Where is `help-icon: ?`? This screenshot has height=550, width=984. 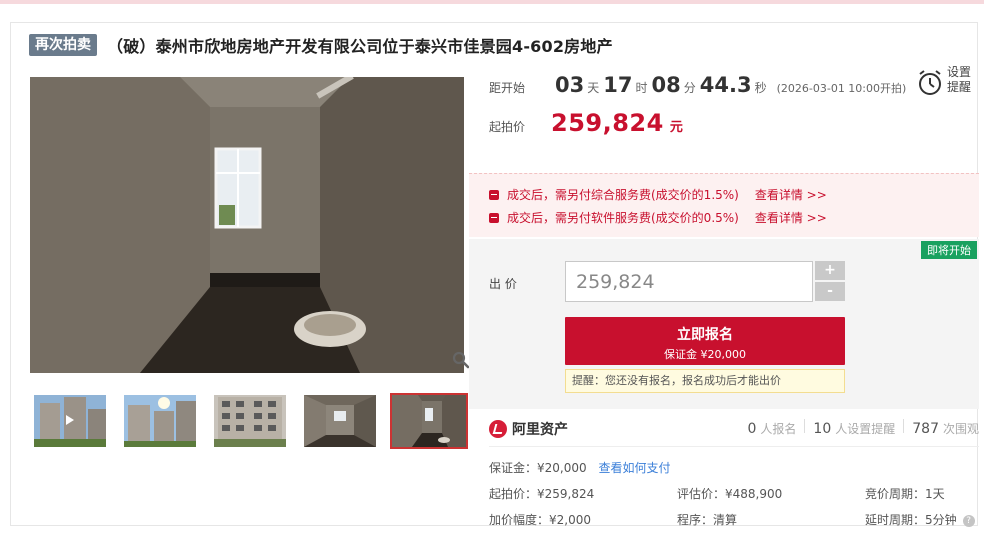
help-icon: ? is located at coordinates (968, 520).